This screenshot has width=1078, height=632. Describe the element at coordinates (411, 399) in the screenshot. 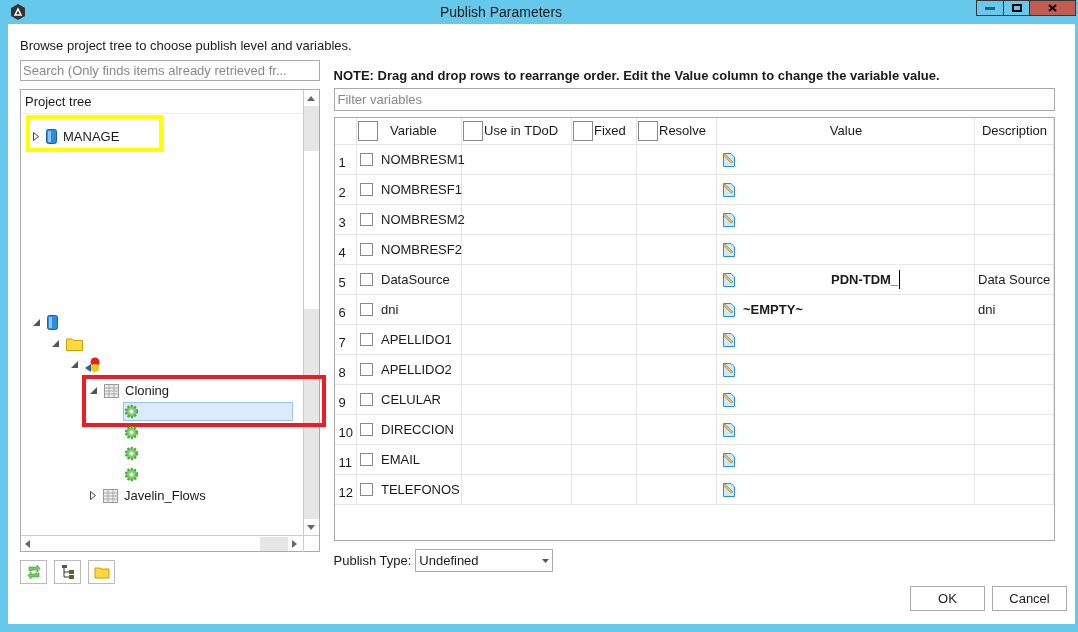

I see `variable-name: CELULAR` at that location.